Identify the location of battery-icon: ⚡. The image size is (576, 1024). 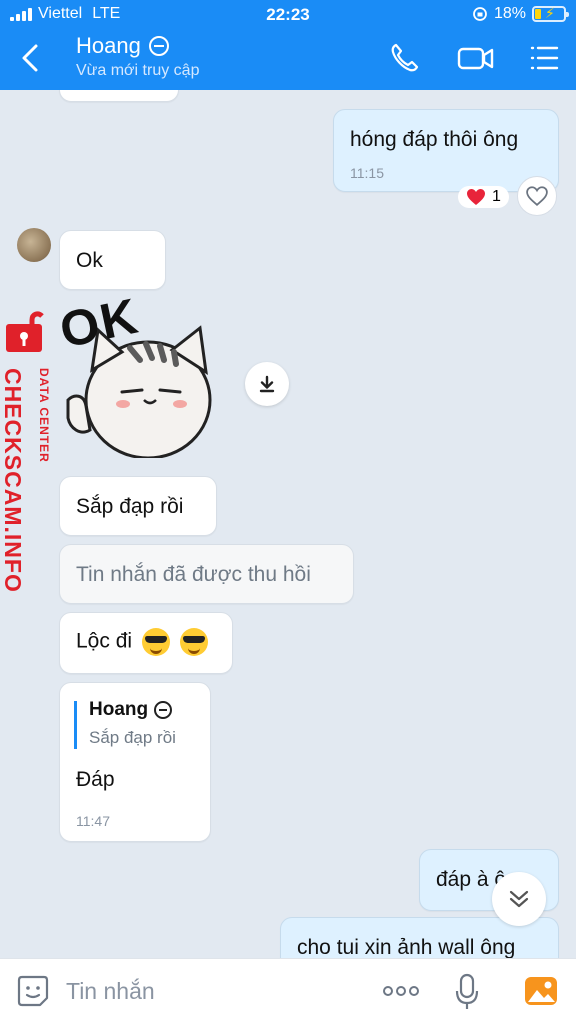
(550, 13).